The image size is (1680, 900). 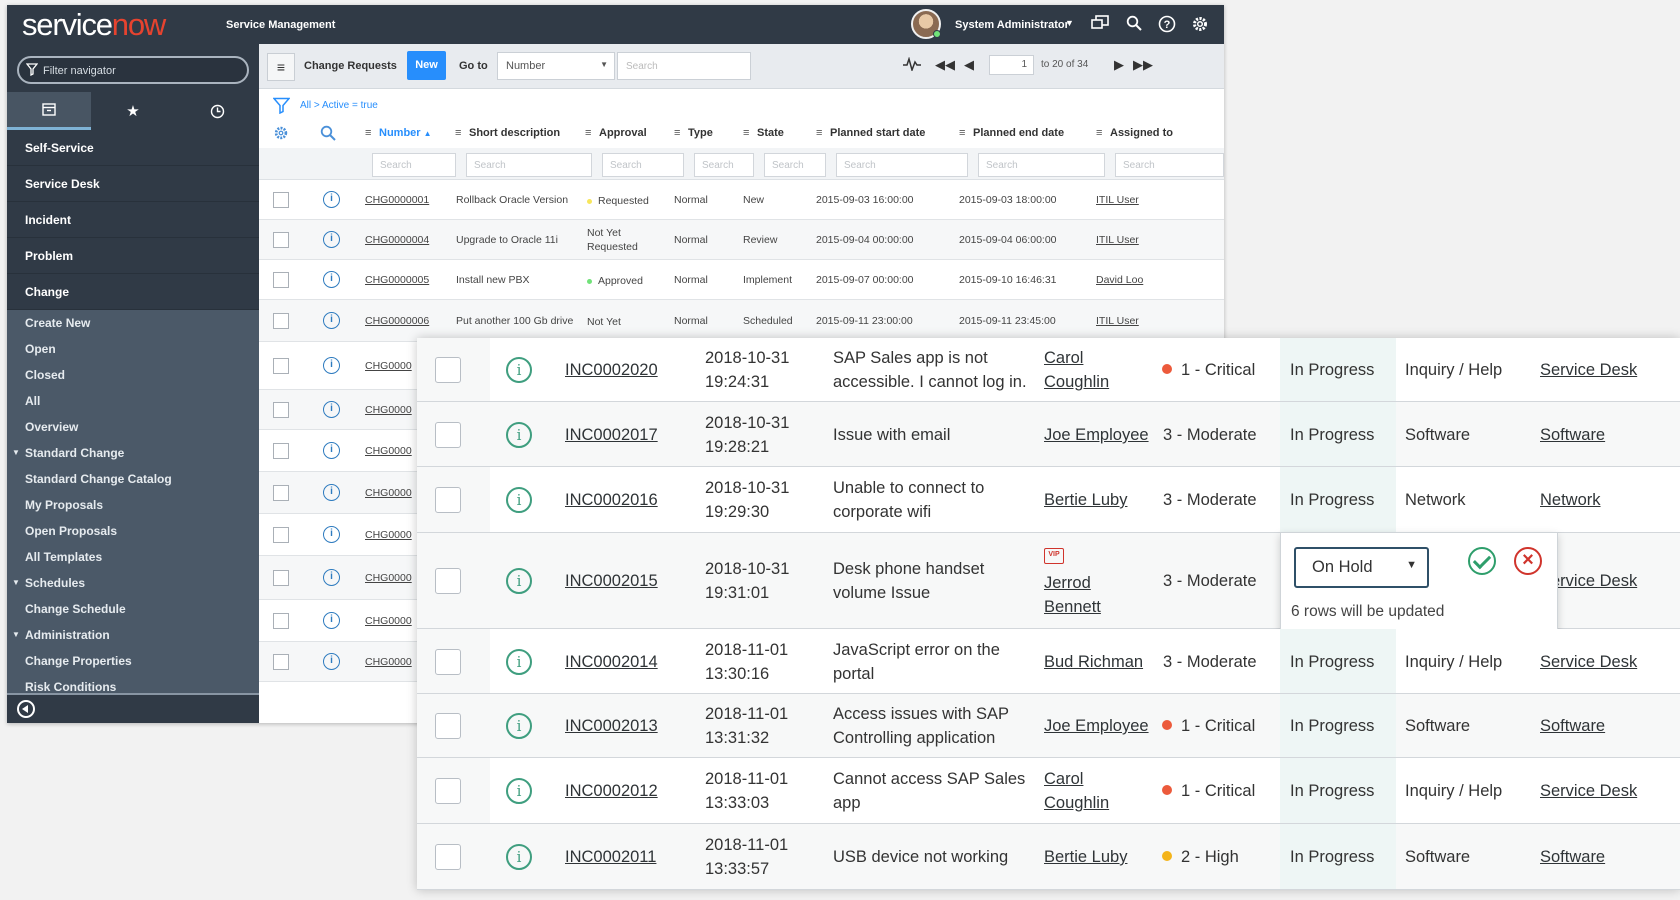 What do you see at coordinates (133, 349) in the screenshot?
I see `nav-item-open: Open` at bounding box center [133, 349].